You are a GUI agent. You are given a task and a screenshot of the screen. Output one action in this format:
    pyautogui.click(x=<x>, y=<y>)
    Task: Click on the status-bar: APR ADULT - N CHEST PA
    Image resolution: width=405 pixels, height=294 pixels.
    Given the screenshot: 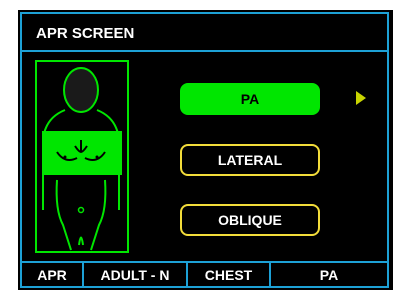 What is the action you would take?
    pyautogui.click(x=204, y=274)
    